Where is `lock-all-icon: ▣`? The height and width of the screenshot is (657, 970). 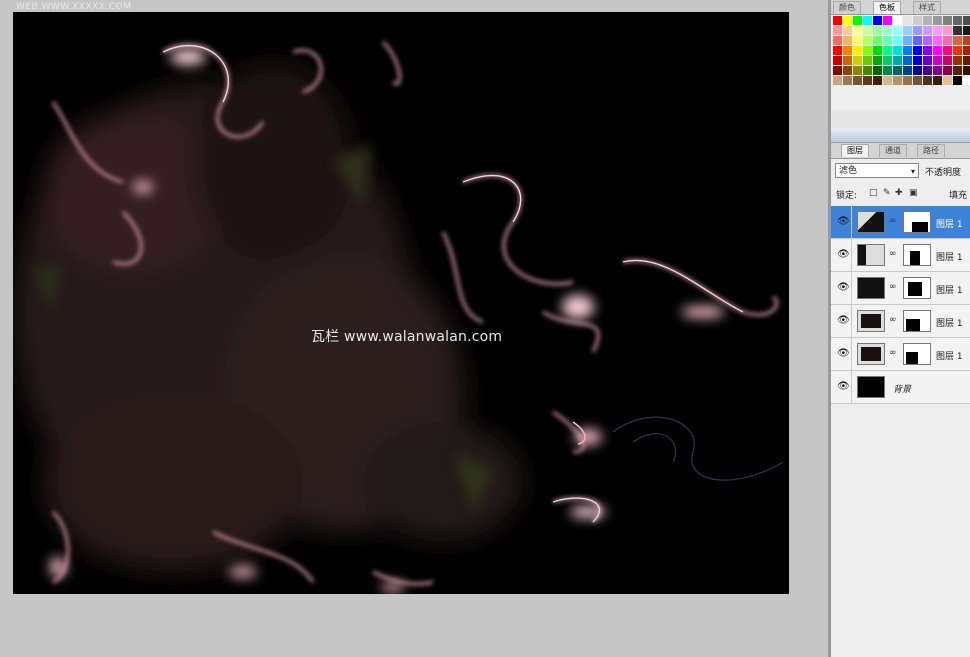
lock-all-icon: ▣ is located at coordinates (913, 193).